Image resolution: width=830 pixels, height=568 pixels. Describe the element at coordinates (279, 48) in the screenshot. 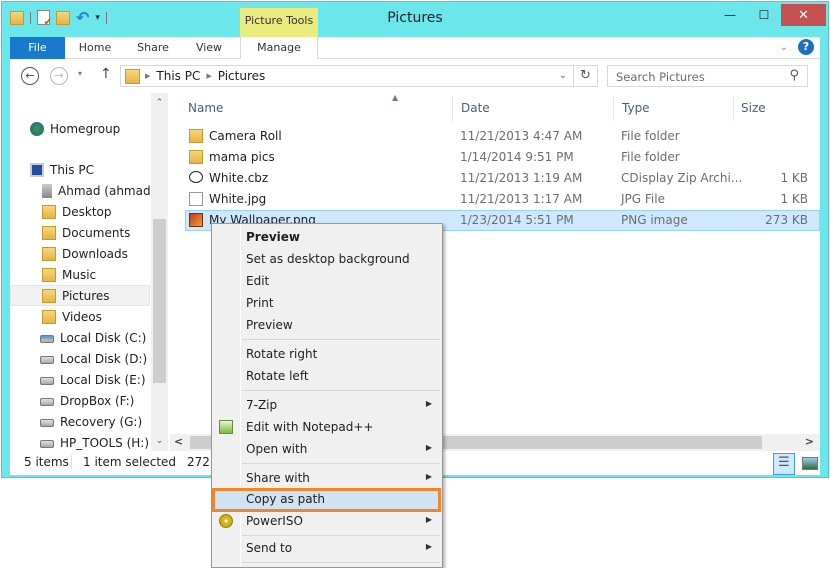

I see `tab-manage: Manage` at that location.